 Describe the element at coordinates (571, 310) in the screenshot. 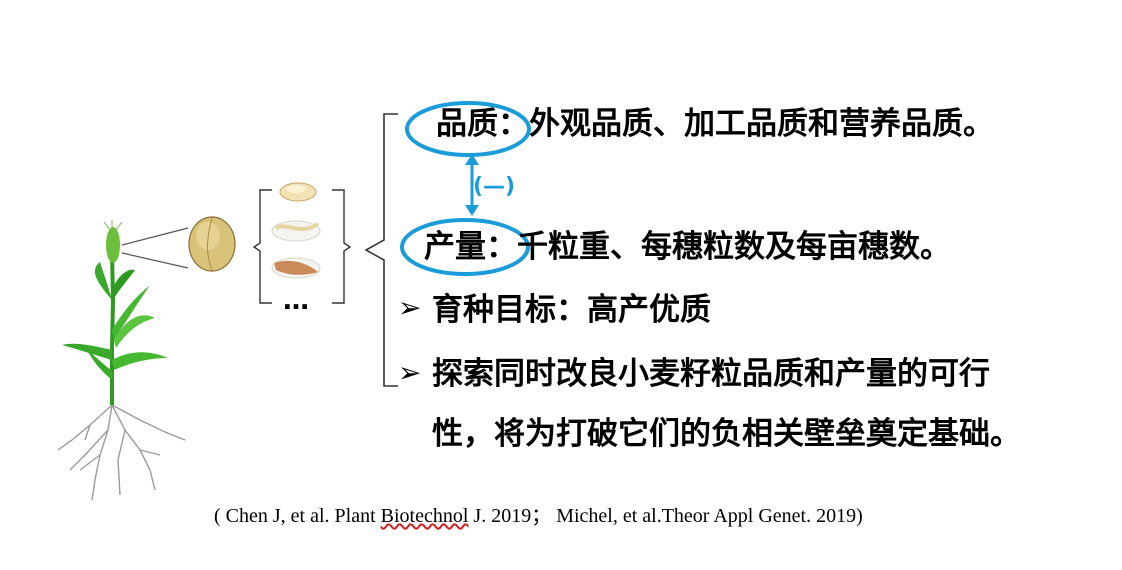

I see `bullet-breeding-goal: 育种目标：高产优质` at that location.